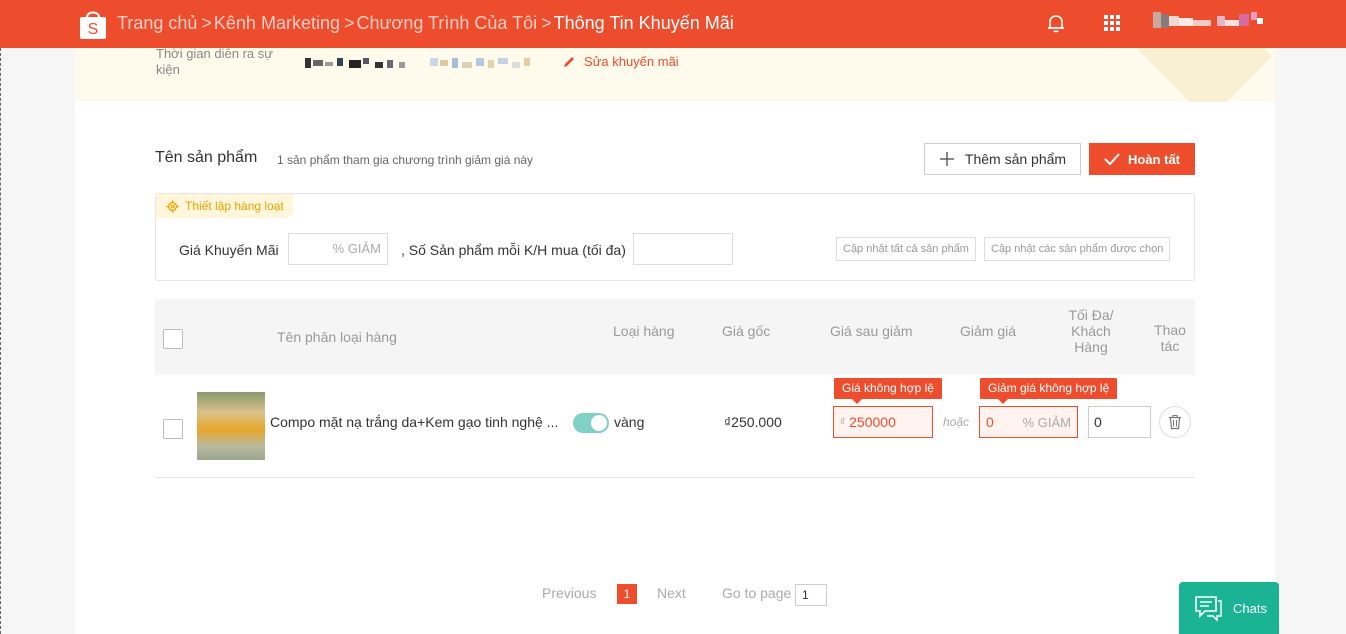 The width and height of the screenshot is (1346, 634). I want to click on check-icon, so click(1112, 159).